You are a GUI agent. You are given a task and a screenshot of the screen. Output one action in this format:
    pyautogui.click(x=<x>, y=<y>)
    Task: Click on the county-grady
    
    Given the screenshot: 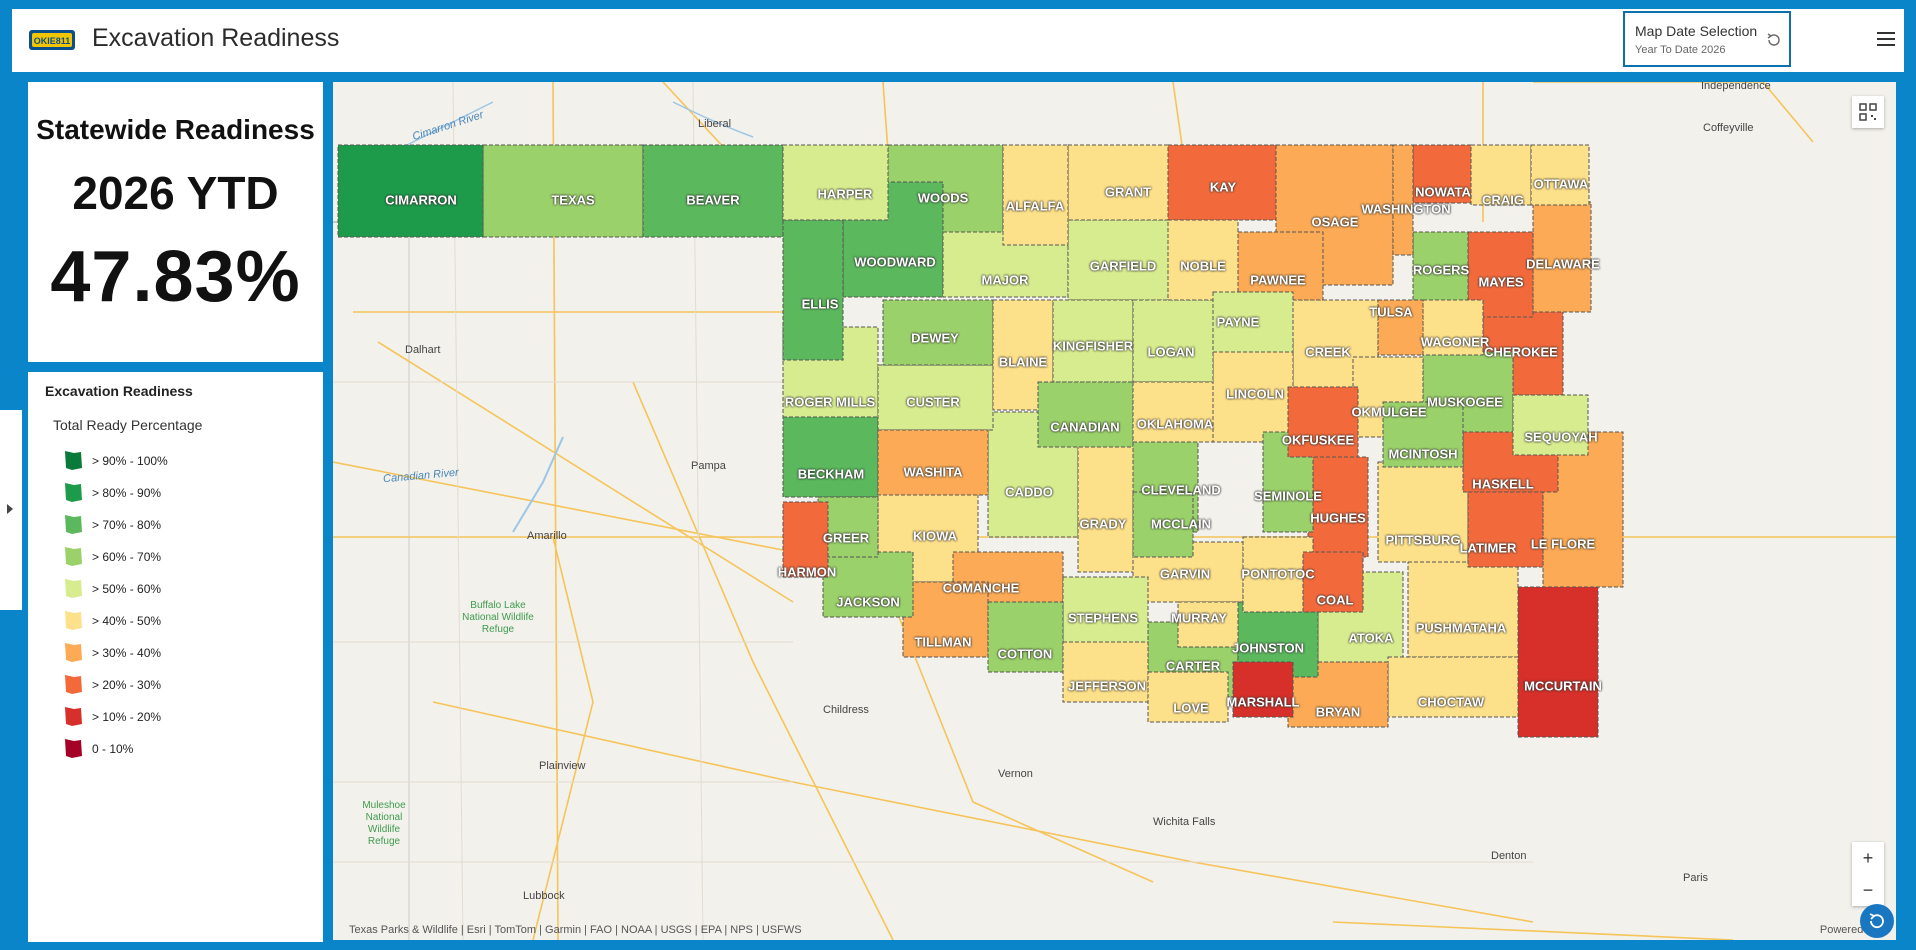 What is the action you would take?
    pyautogui.click(x=1108, y=504)
    